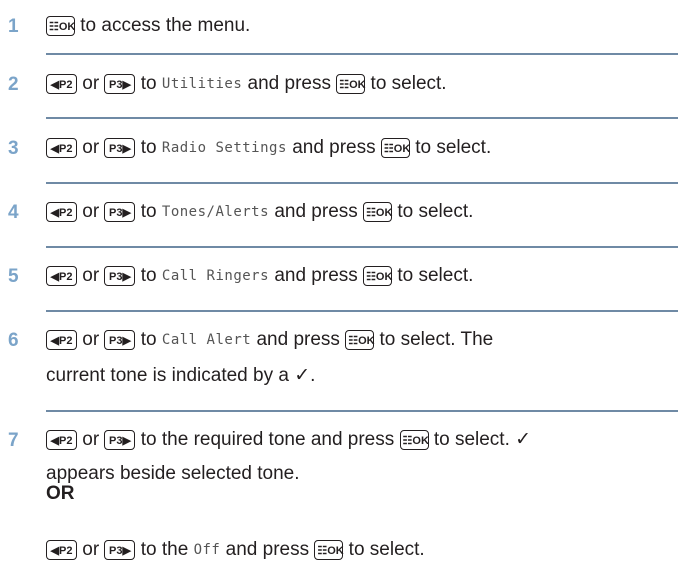 This screenshot has height=578, width=678. Describe the element at coordinates (215, 276) in the screenshot. I see `menu-item-name: Call Ringers` at that location.